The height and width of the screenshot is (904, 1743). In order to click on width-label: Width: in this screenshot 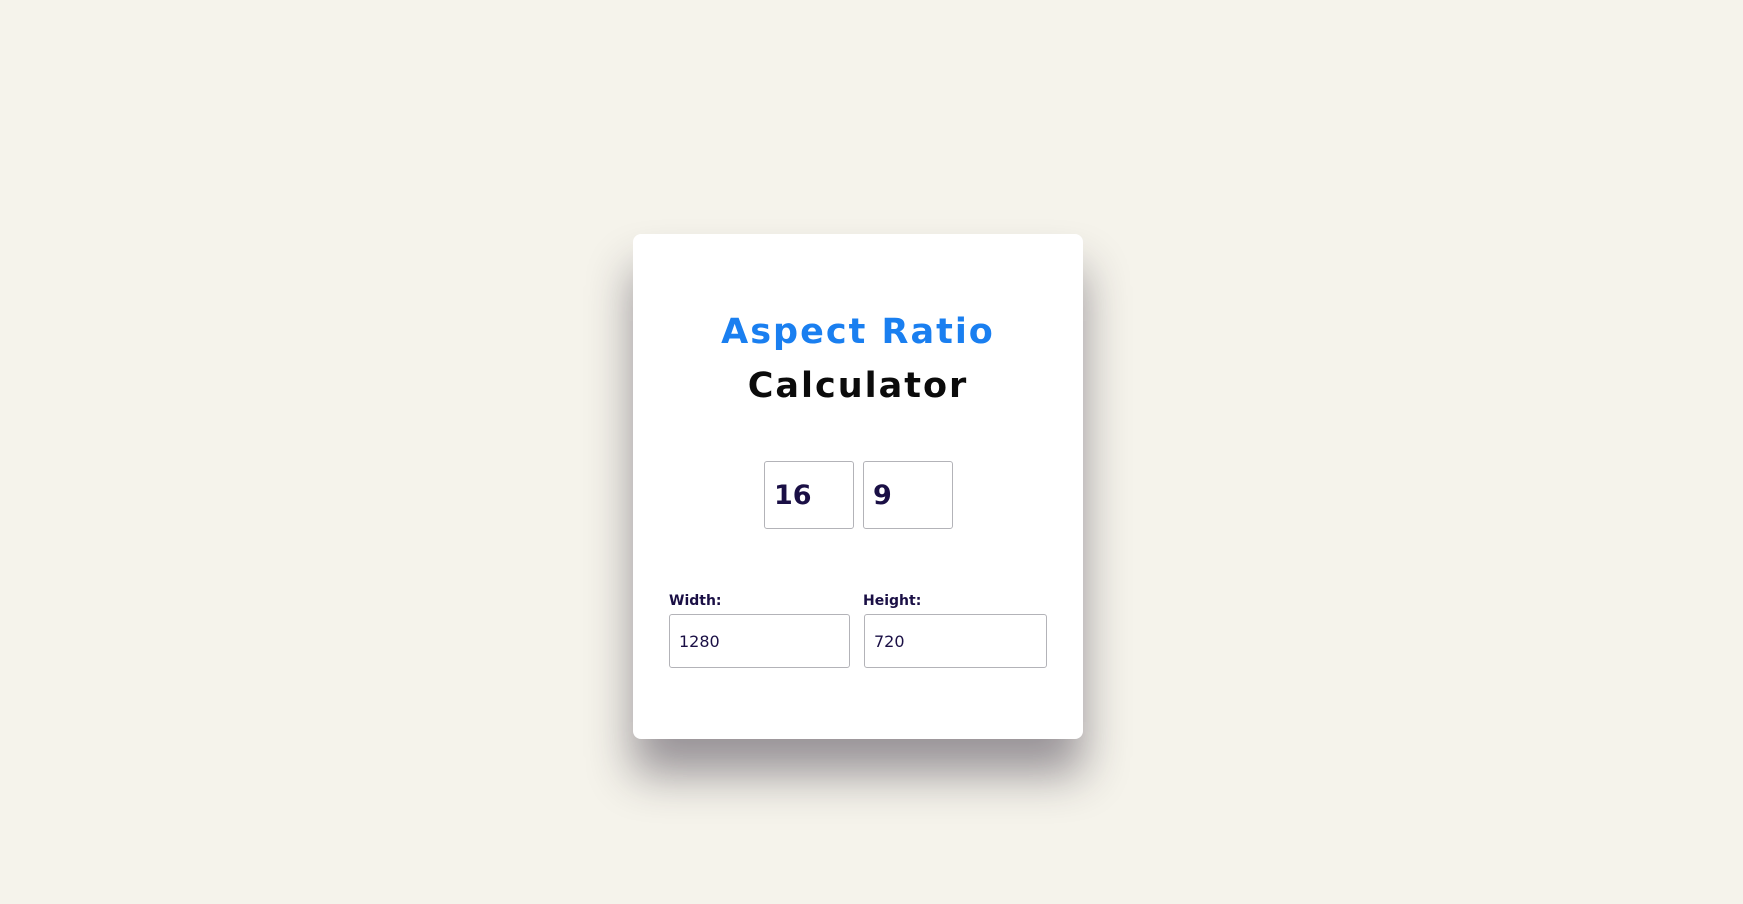, I will do `click(695, 601)`.